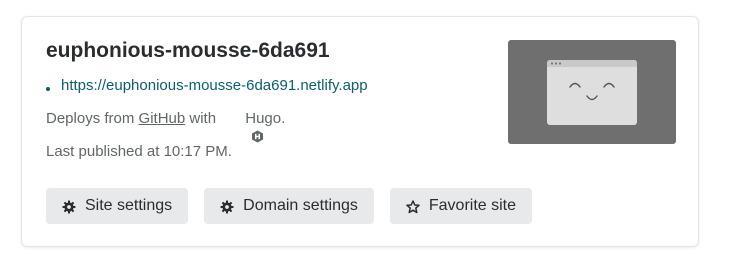 The width and height of the screenshot is (735, 262). I want to click on browser-smiley-icon, so click(592, 92).